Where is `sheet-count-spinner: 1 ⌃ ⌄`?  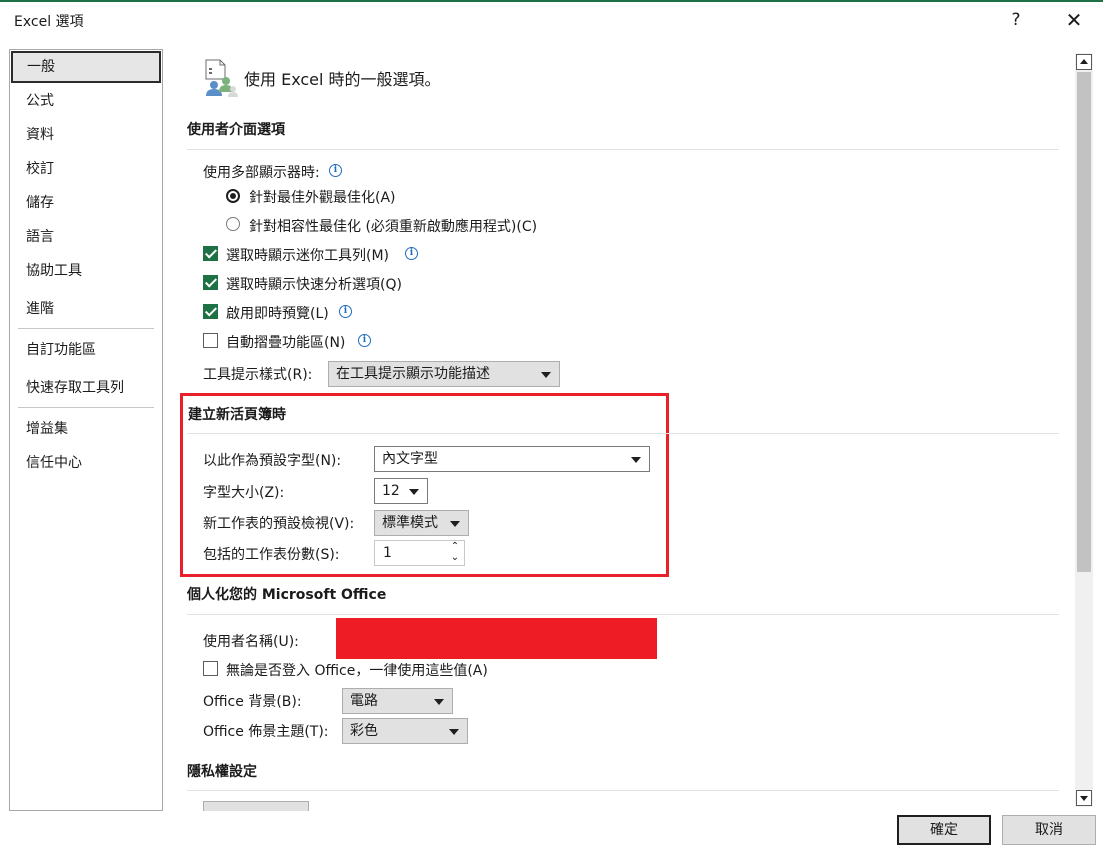
sheet-count-spinner: 1 ⌃ ⌄ is located at coordinates (419, 553).